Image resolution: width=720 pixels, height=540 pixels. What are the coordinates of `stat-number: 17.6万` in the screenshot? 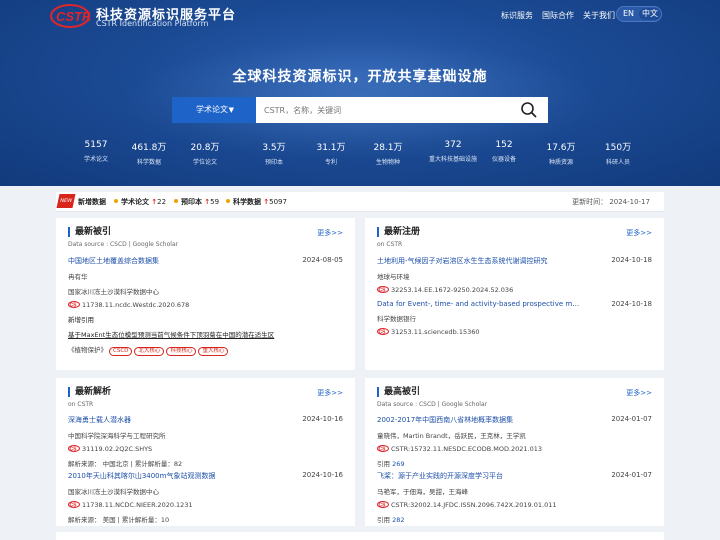 It's located at (561, 148).